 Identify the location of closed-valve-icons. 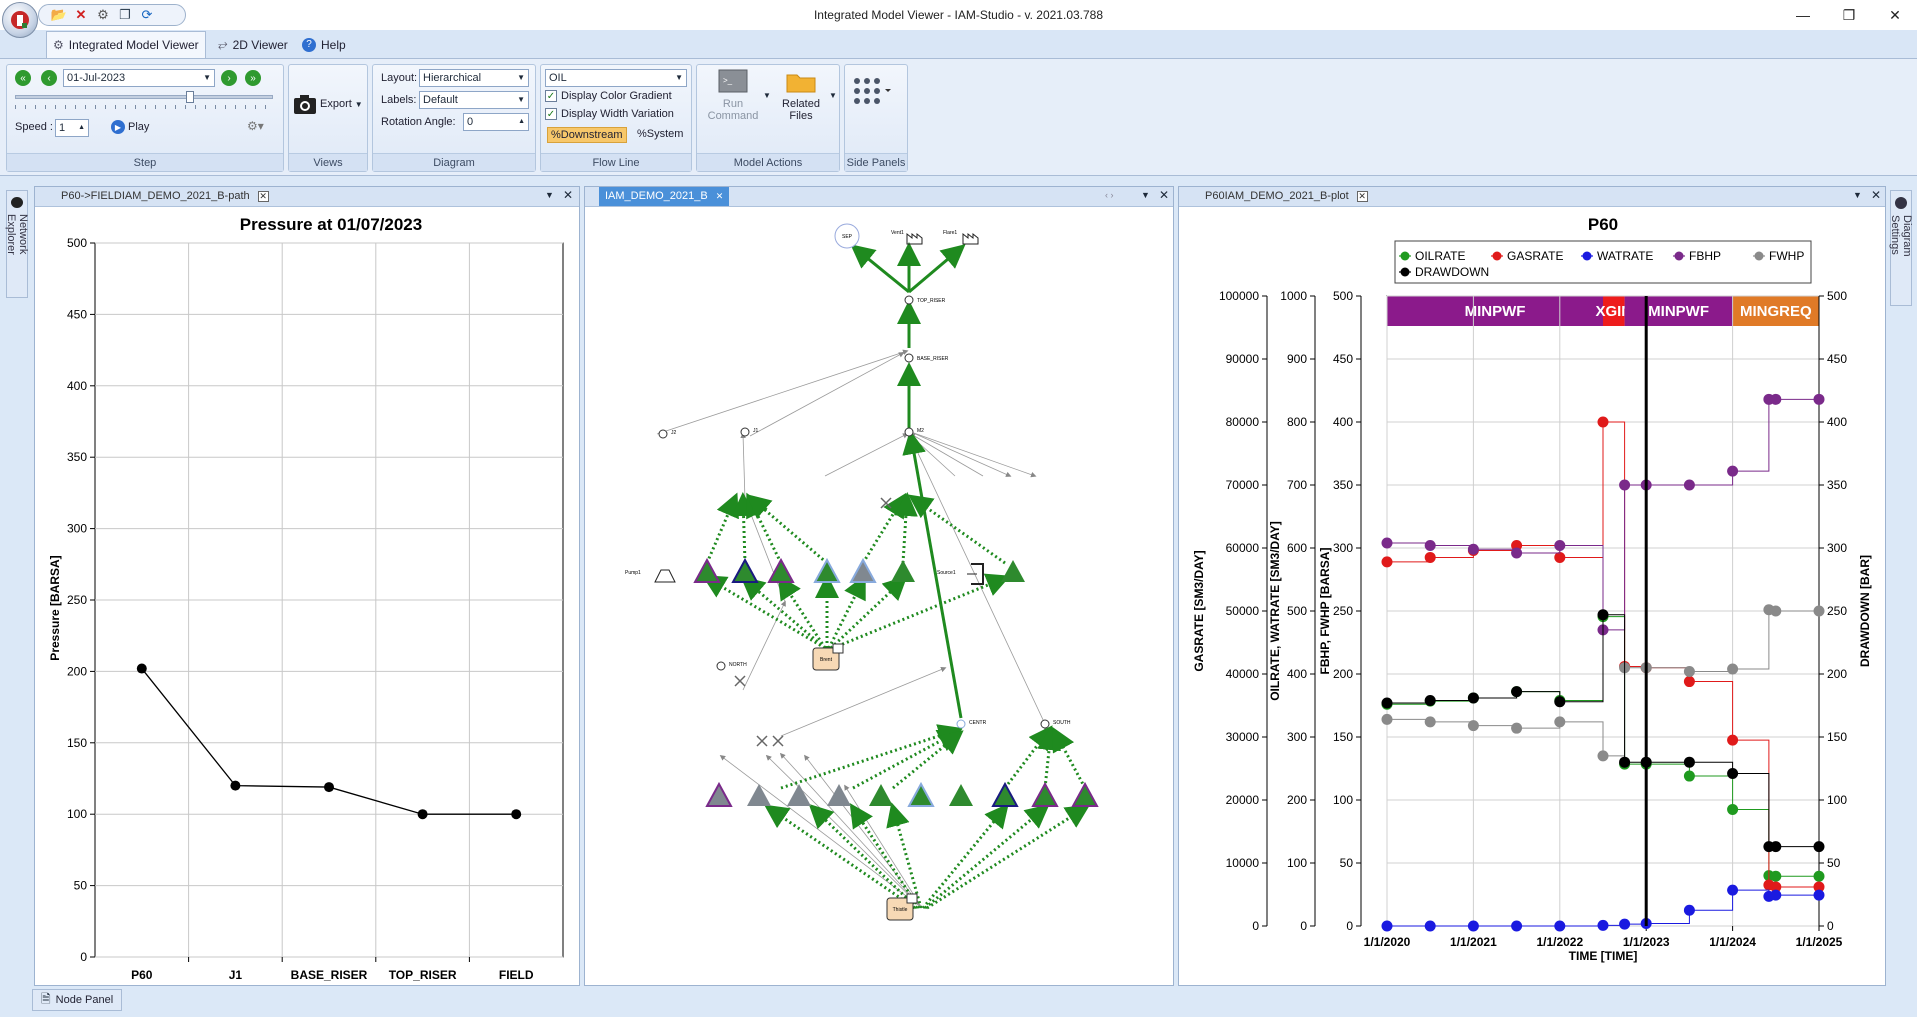
(813, 622).